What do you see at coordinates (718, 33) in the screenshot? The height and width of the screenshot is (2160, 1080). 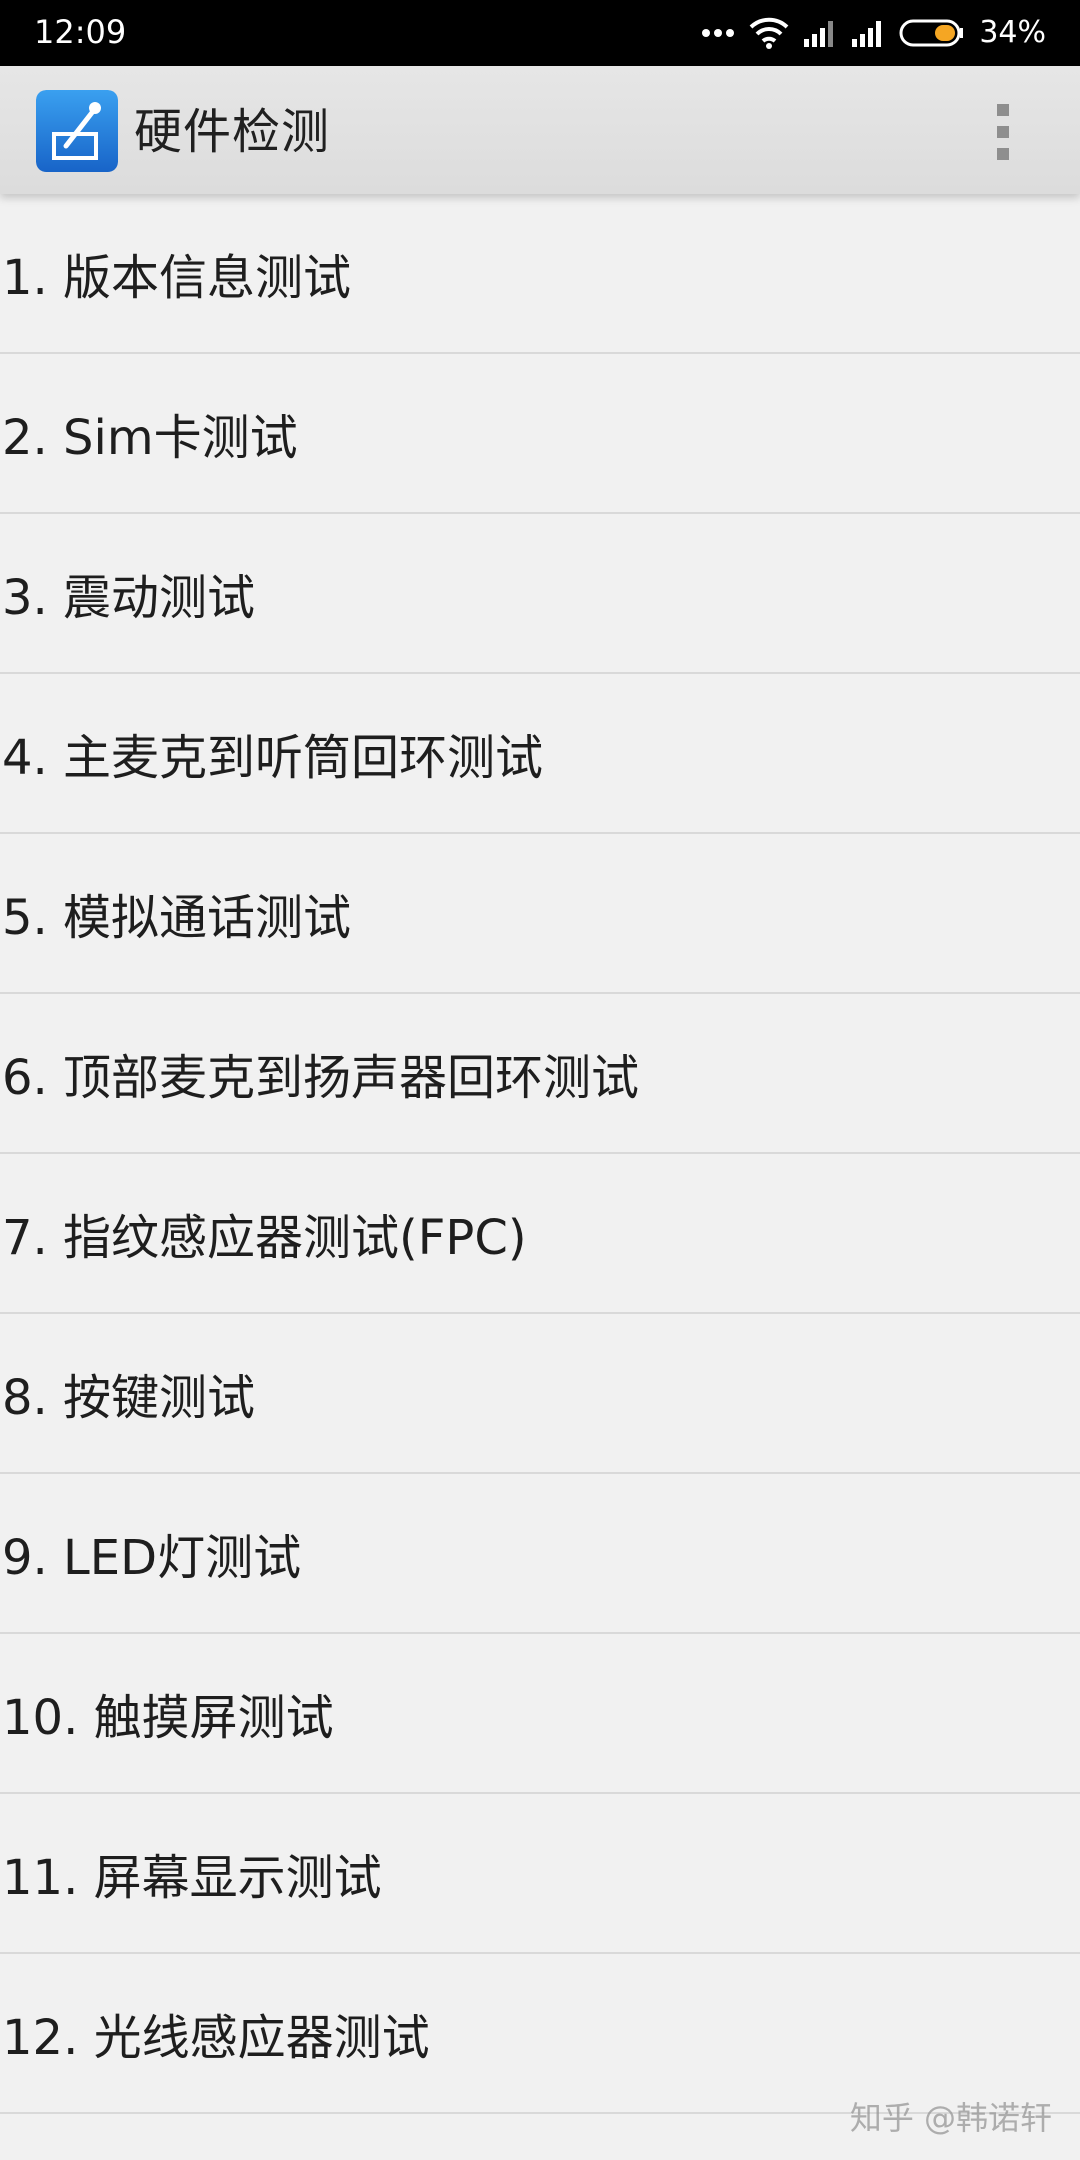 I see `more-notifications-icon` at bounding box center [718, 33].